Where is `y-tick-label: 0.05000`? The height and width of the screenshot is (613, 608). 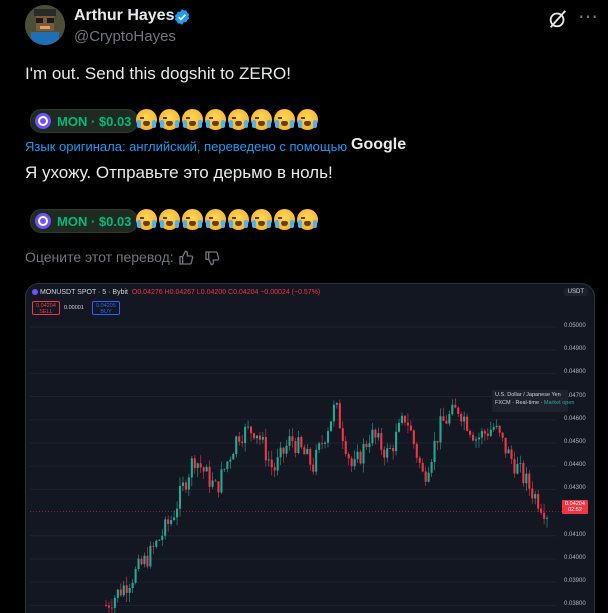
y-tick-label: 0.05000 is located at coordinates (575, 325).